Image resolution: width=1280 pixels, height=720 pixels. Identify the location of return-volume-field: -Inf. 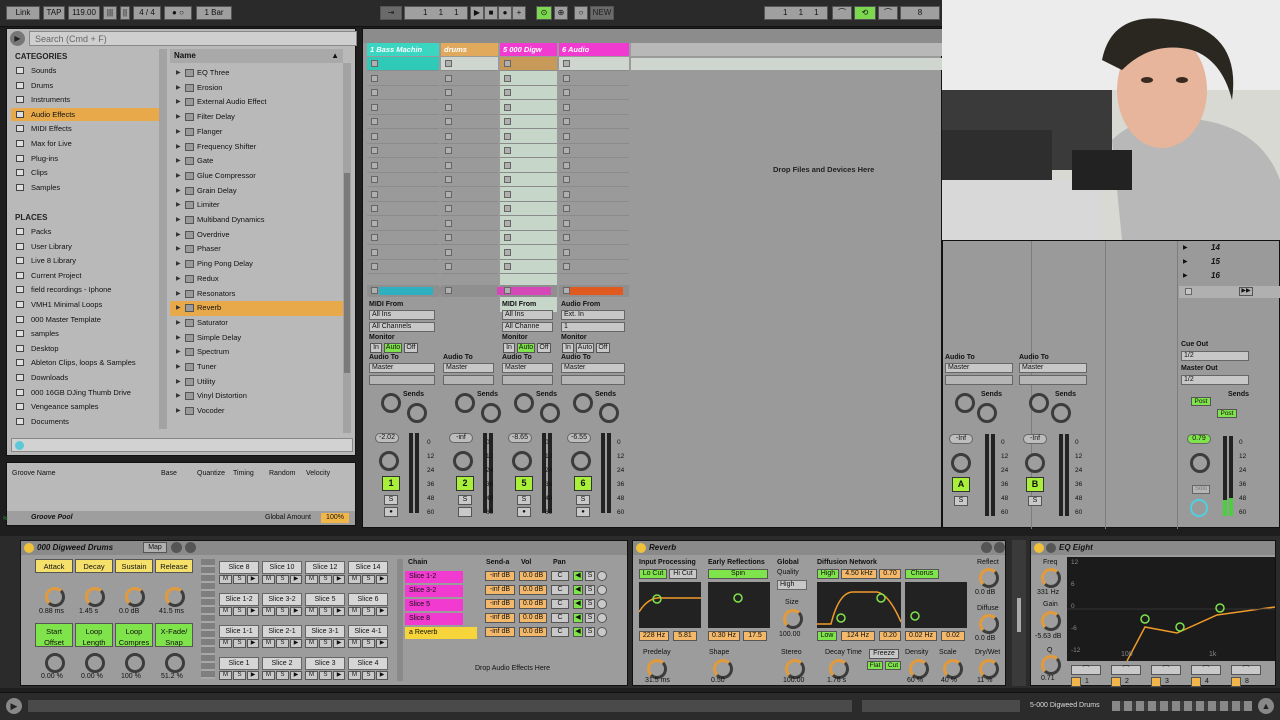
(1035, 439).